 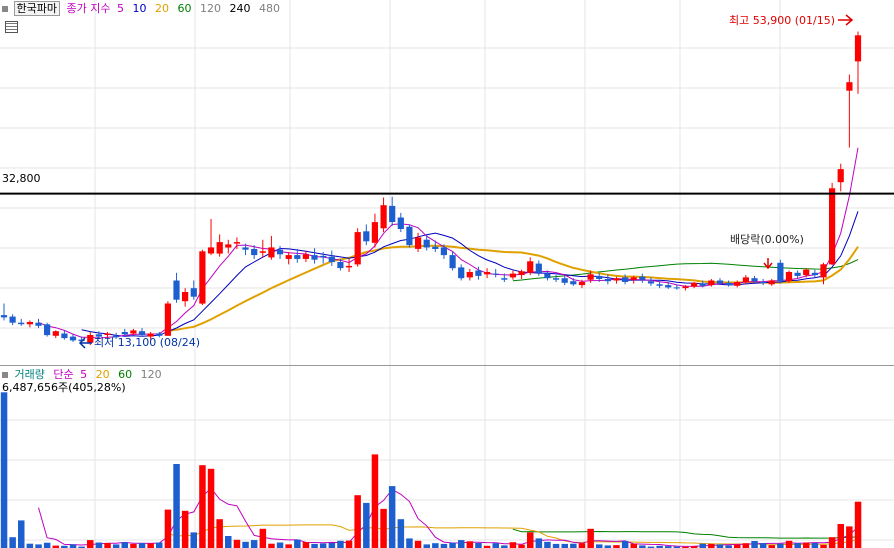 I want to click on ma-legend-240: 240, so click(x=240, y=8).